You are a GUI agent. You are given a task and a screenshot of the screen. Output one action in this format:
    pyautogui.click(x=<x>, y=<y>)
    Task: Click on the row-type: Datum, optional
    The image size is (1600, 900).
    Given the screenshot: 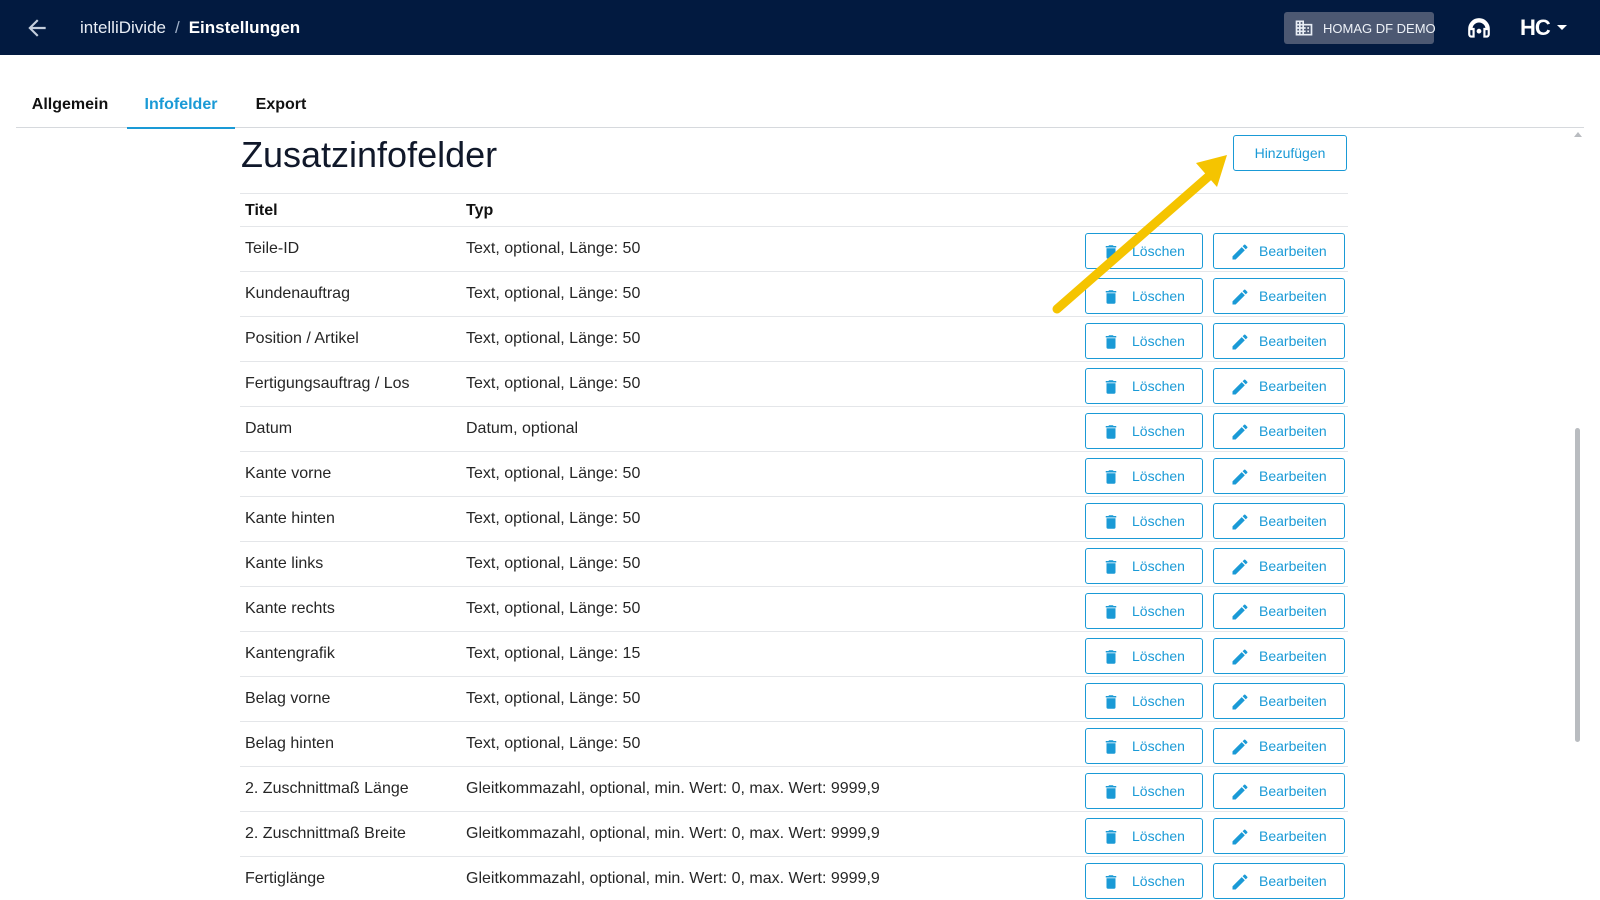 What is the action you would take?
    pyautogui.click(x=522, y=428)
    